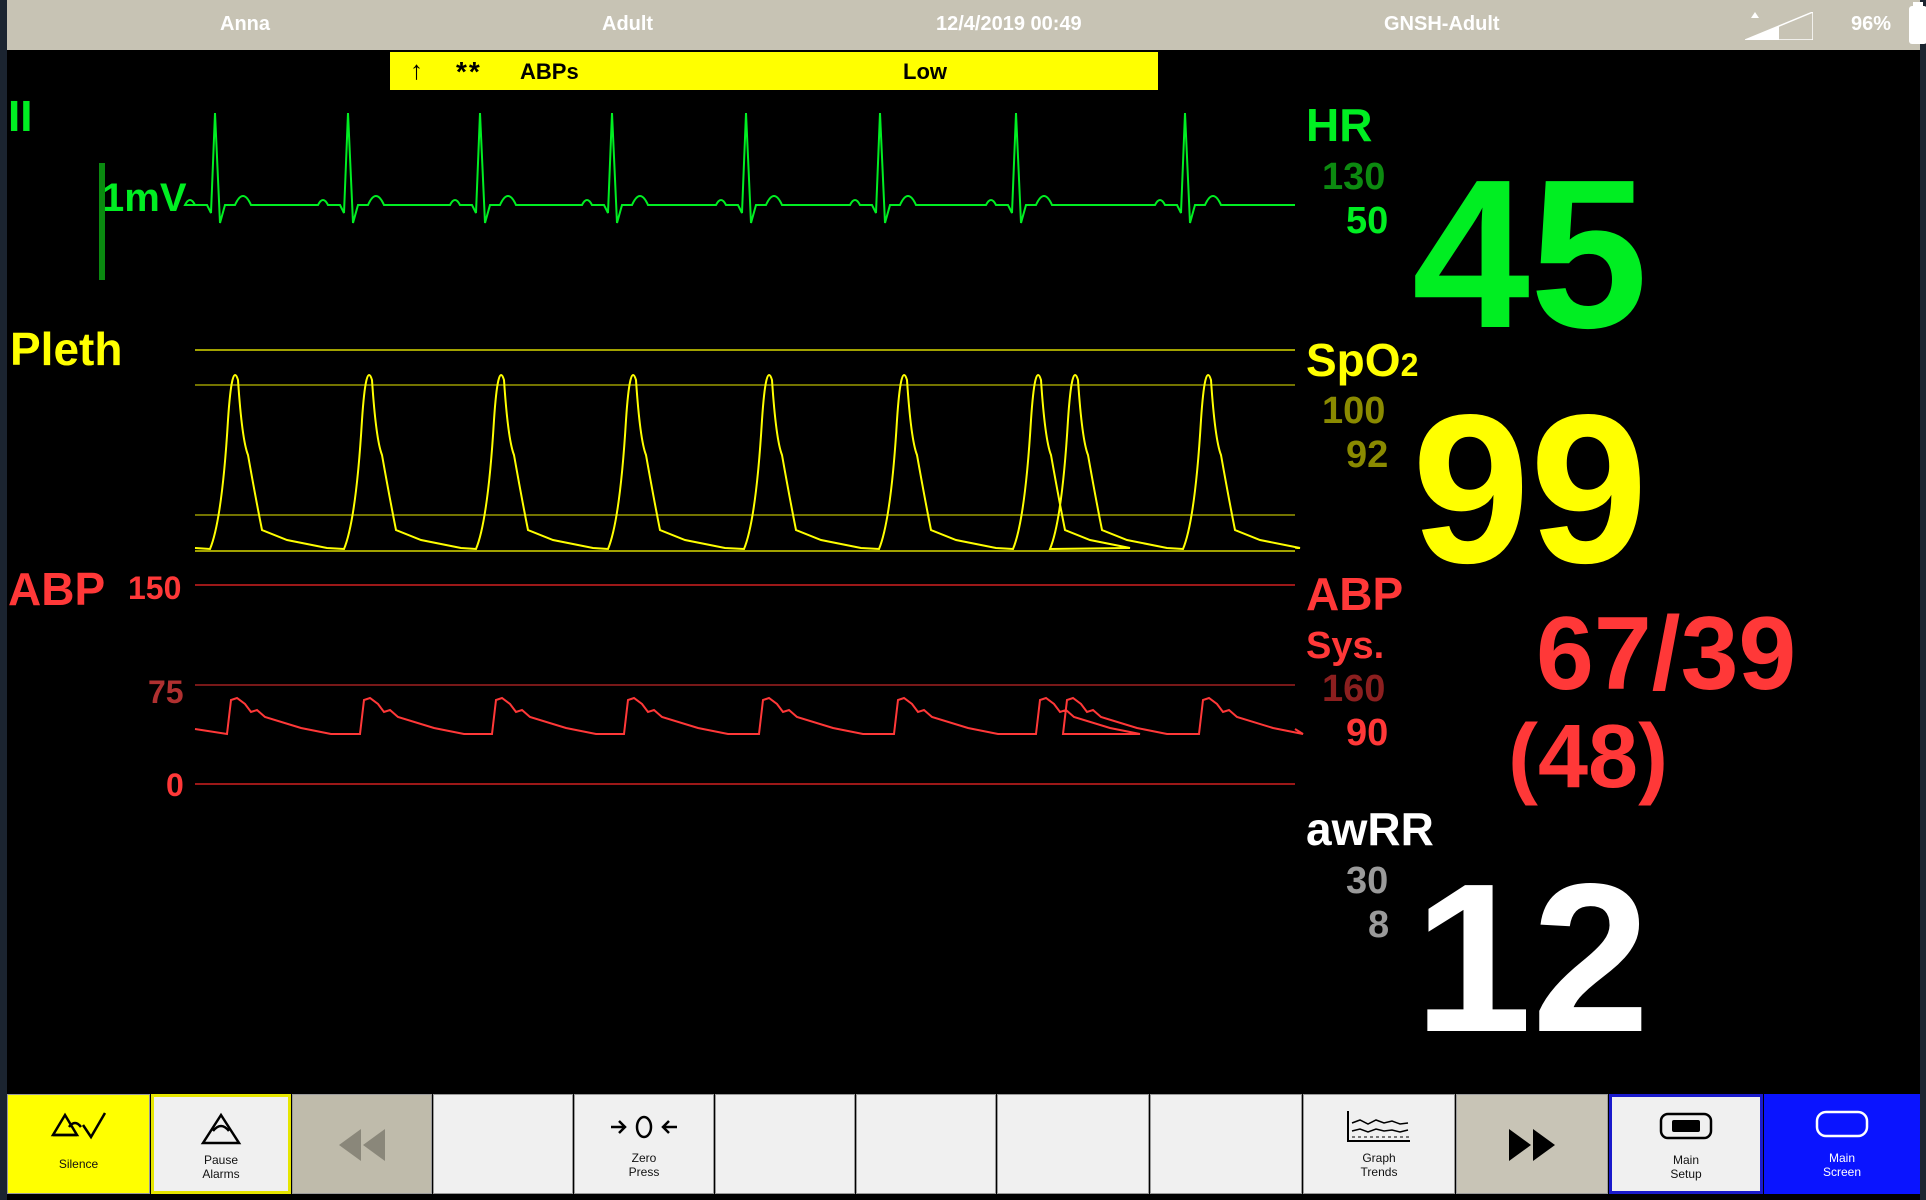 This screenshot has height=1200, width=1926. I want to click on abp-label: ABP, so click(1354, 594).